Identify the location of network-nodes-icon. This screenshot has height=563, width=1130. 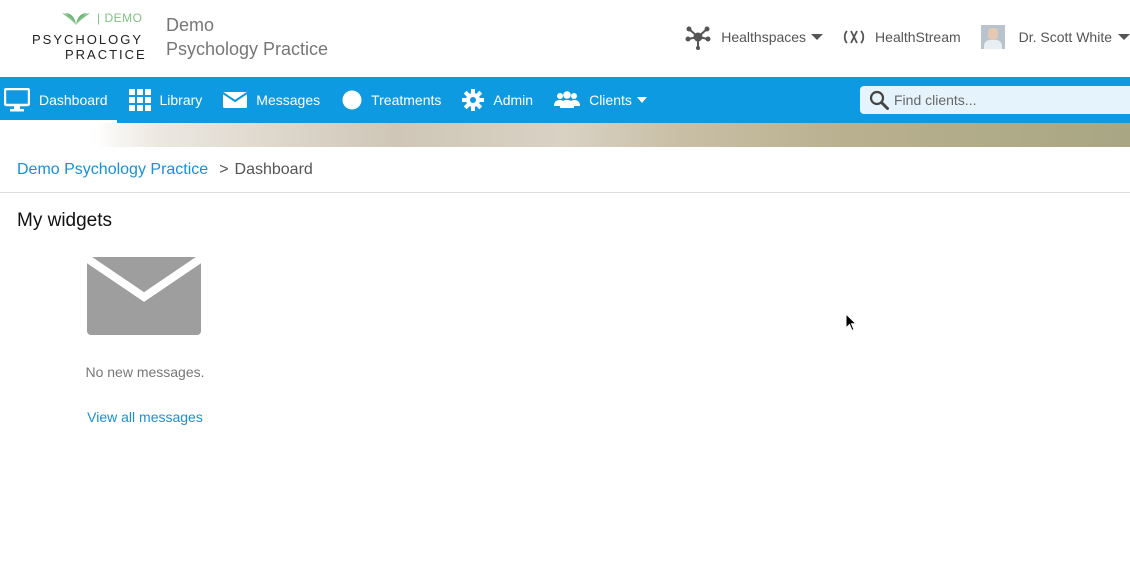
(698, 37).